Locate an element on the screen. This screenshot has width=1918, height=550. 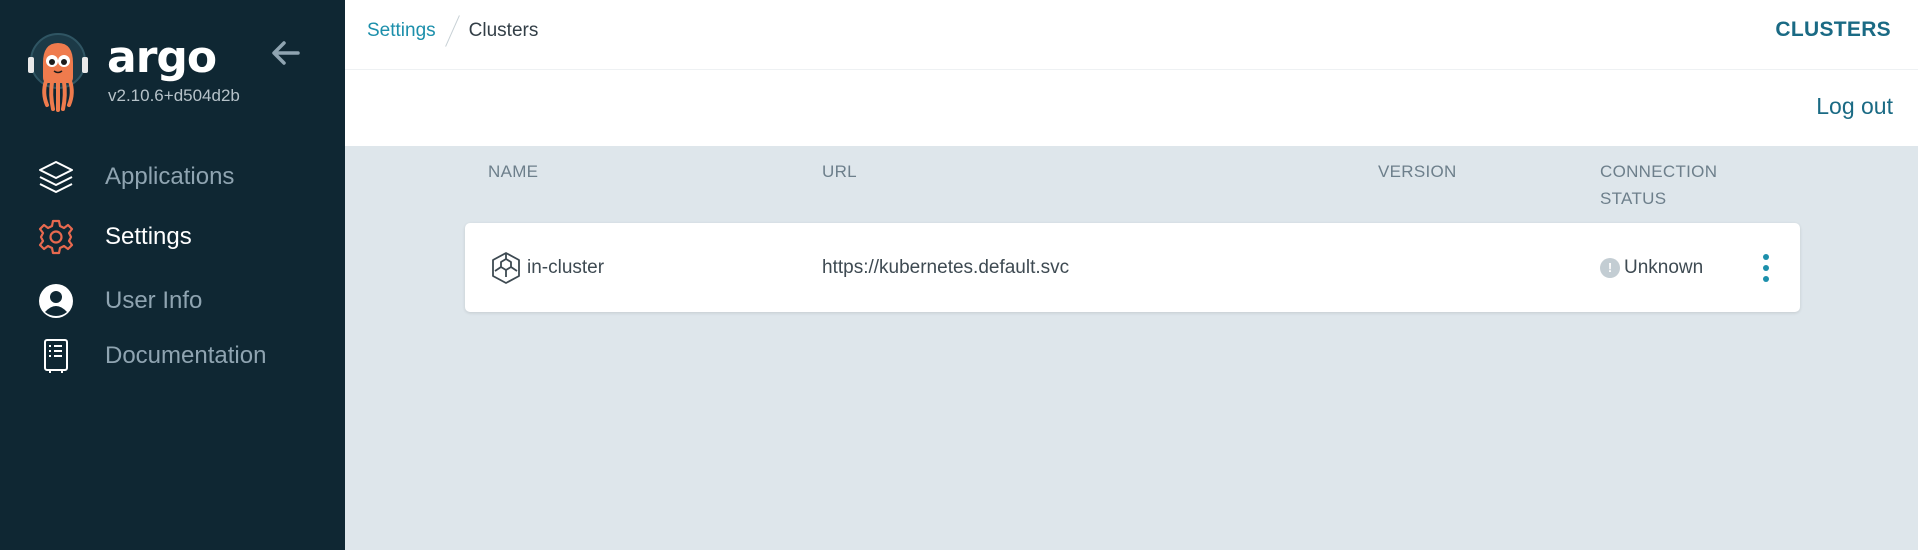
column-header-name: NAME is located at coordinates (513, 171).